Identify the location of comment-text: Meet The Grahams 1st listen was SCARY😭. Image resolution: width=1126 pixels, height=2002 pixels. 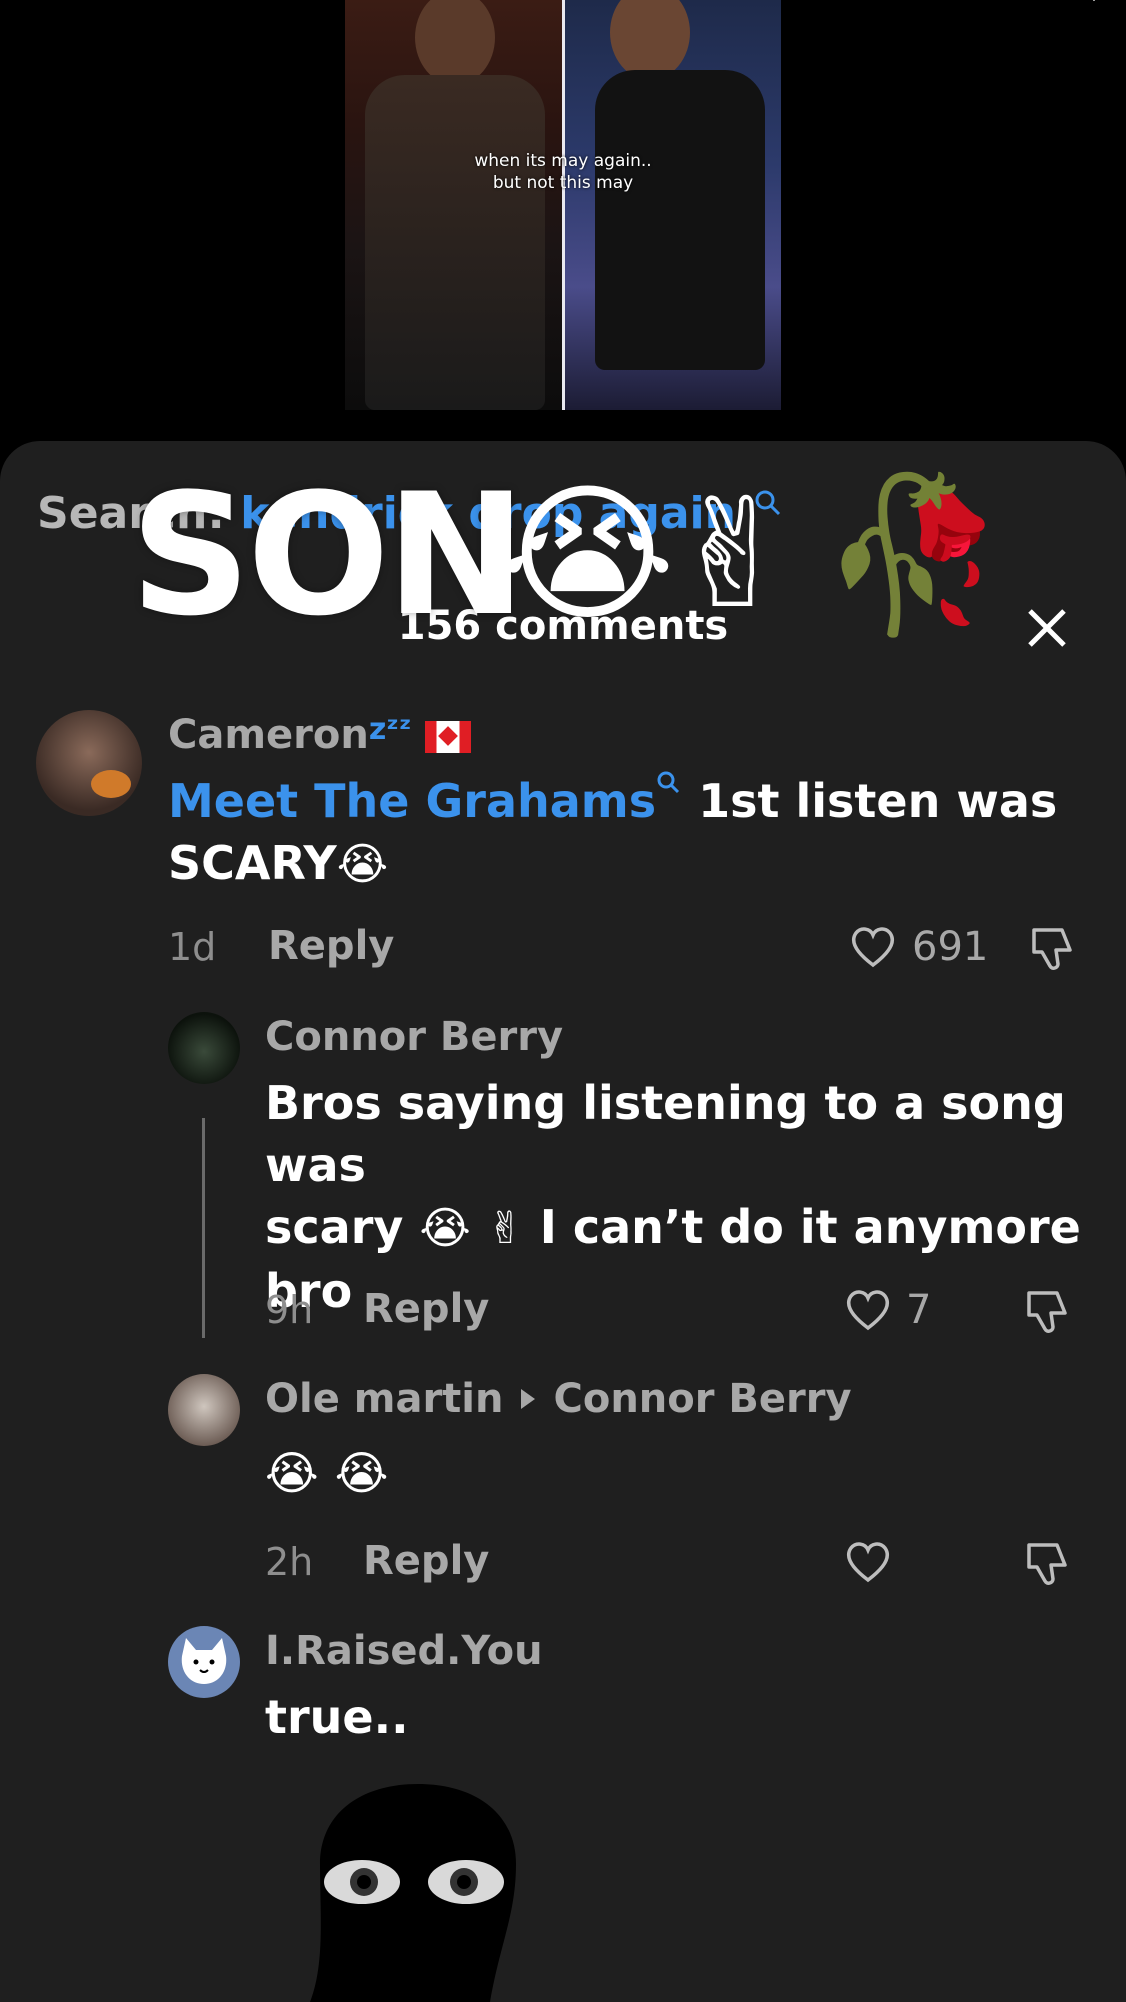
(612, 833).